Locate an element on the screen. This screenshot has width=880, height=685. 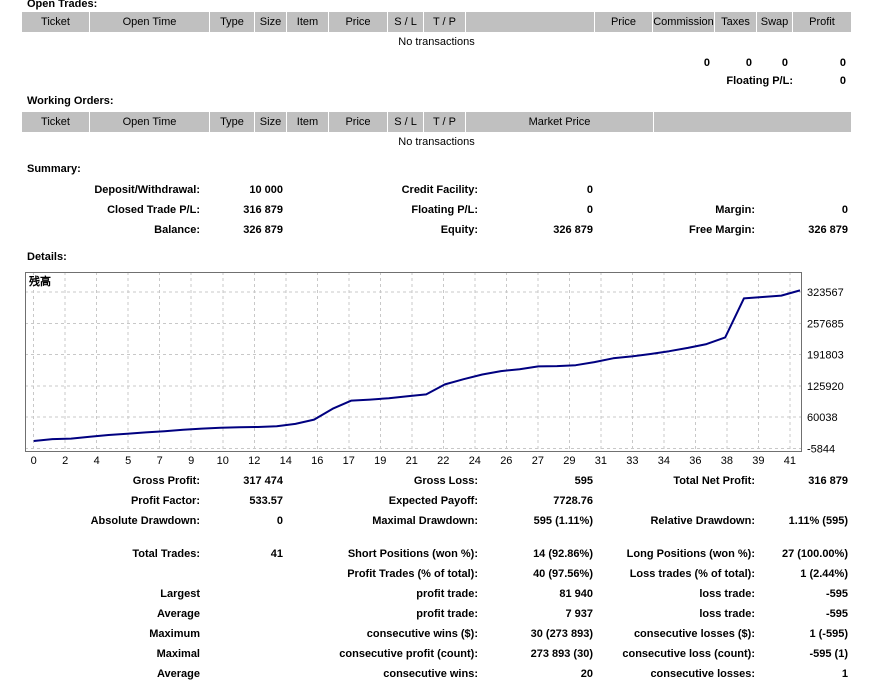
stat-label: Average is located at coordinates (178, 614).